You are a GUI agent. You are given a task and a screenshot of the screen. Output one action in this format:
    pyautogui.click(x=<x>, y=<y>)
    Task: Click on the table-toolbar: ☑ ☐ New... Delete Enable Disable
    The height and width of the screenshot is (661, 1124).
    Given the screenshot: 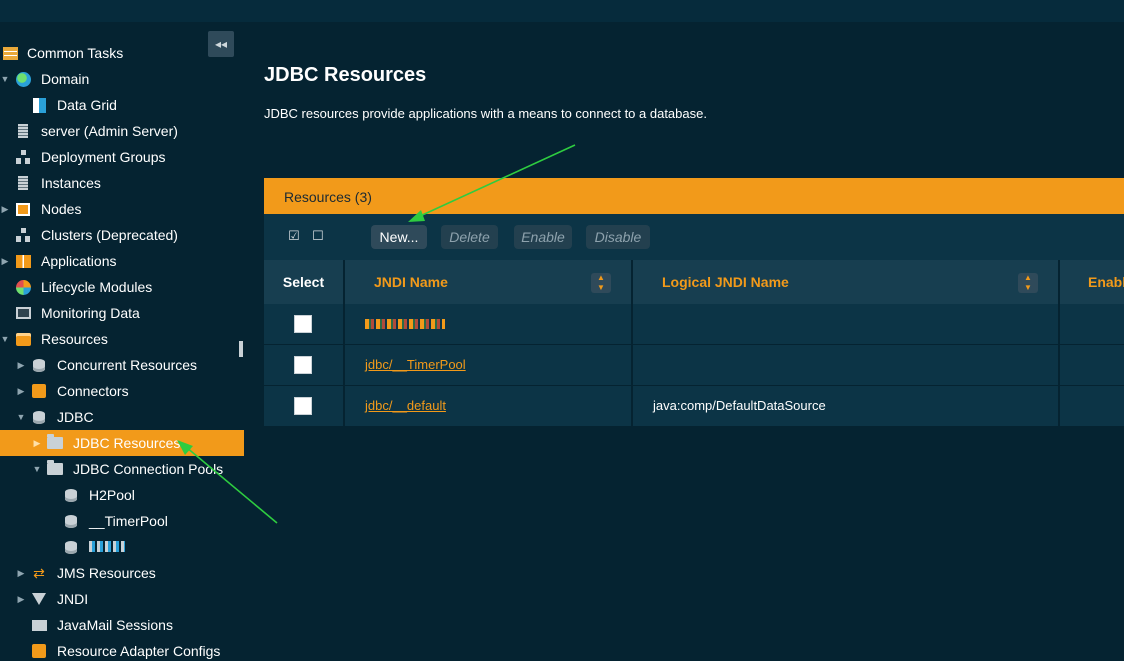 What is the action you would take?
    pyautogui.click(x=694, y=237)
    